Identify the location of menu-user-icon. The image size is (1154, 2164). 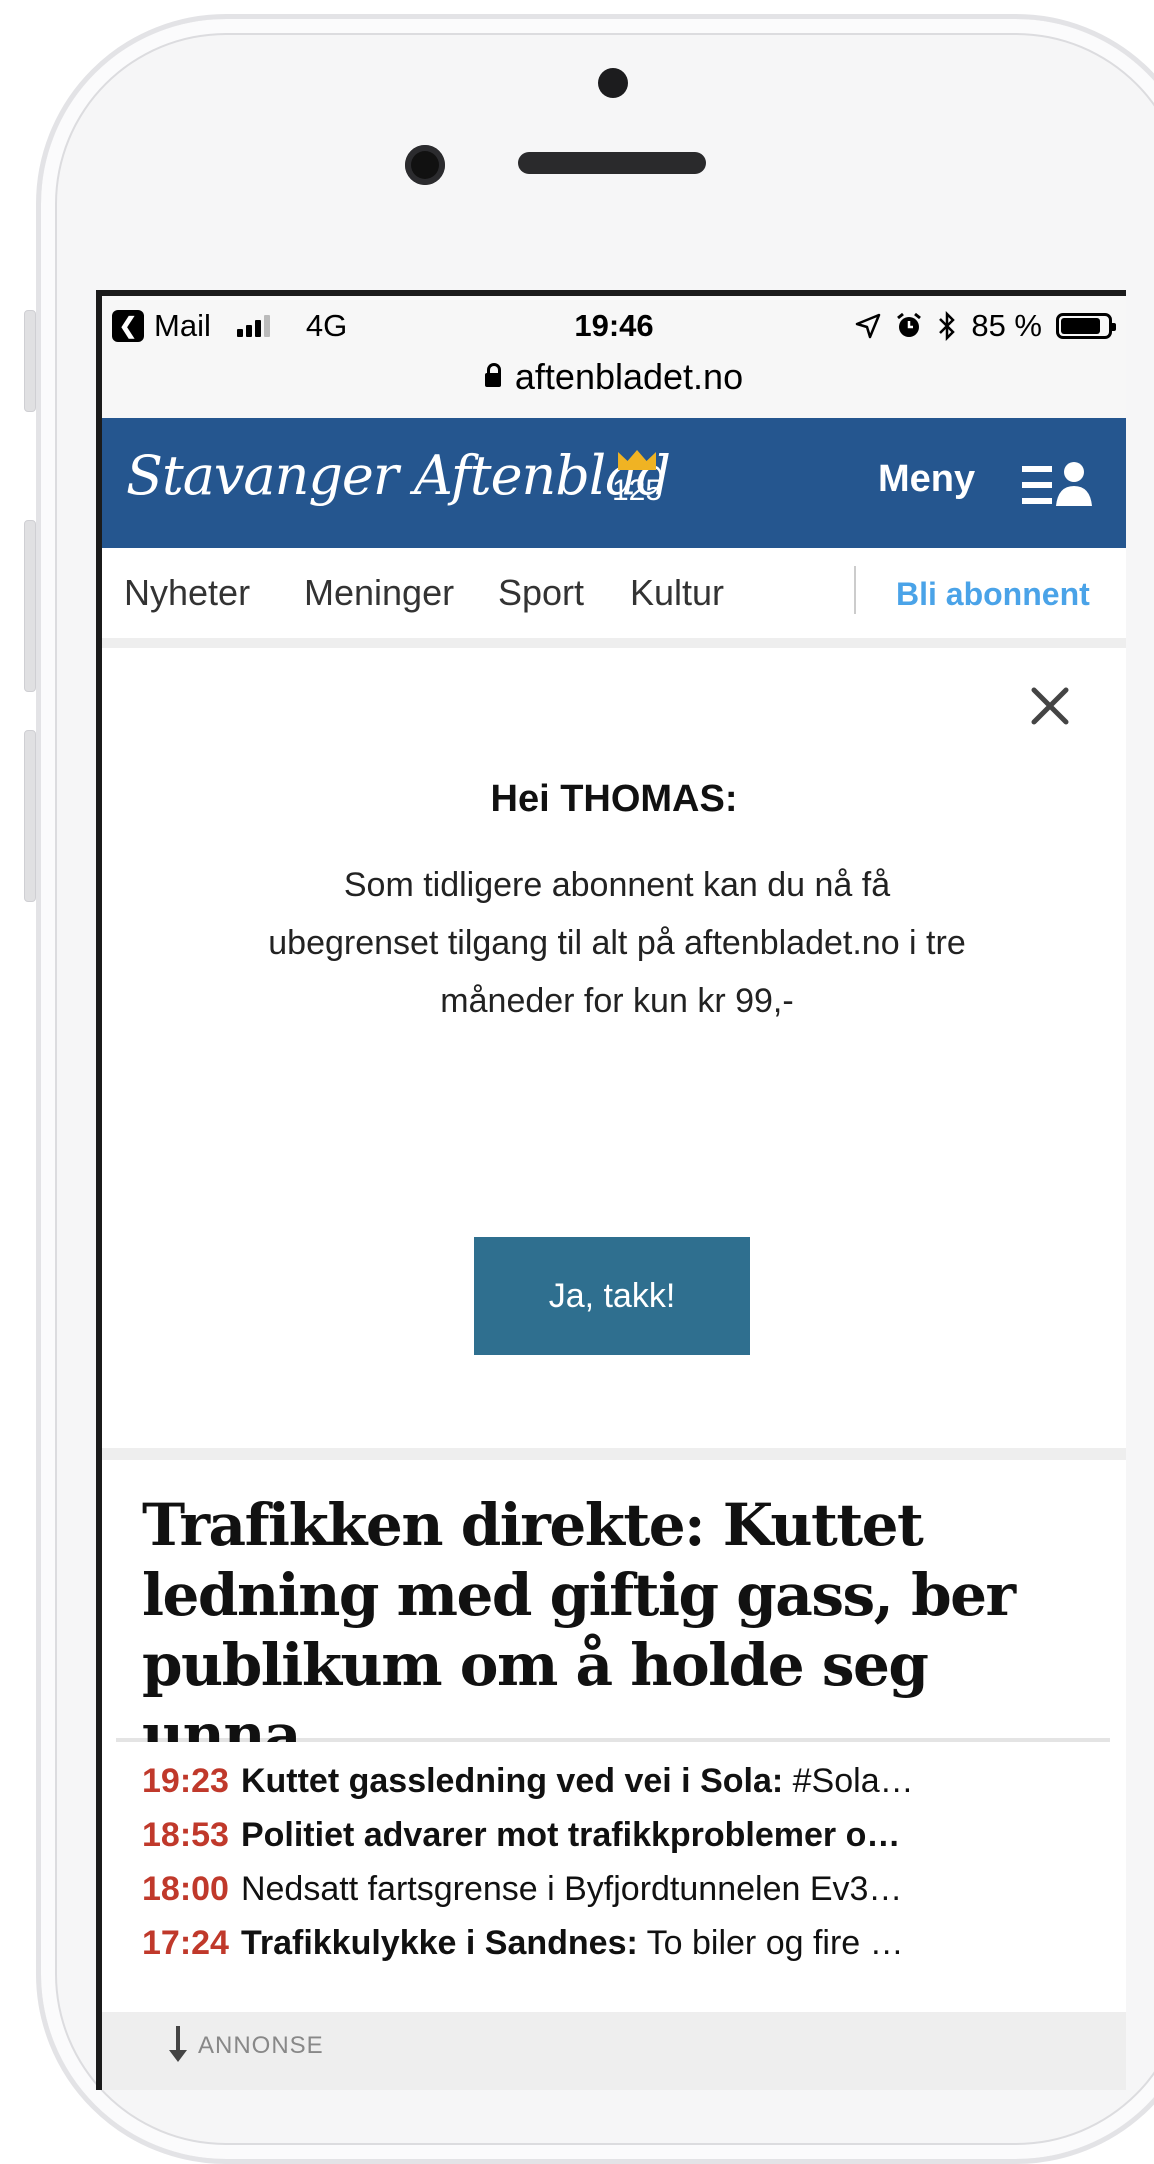
(1058, 485).